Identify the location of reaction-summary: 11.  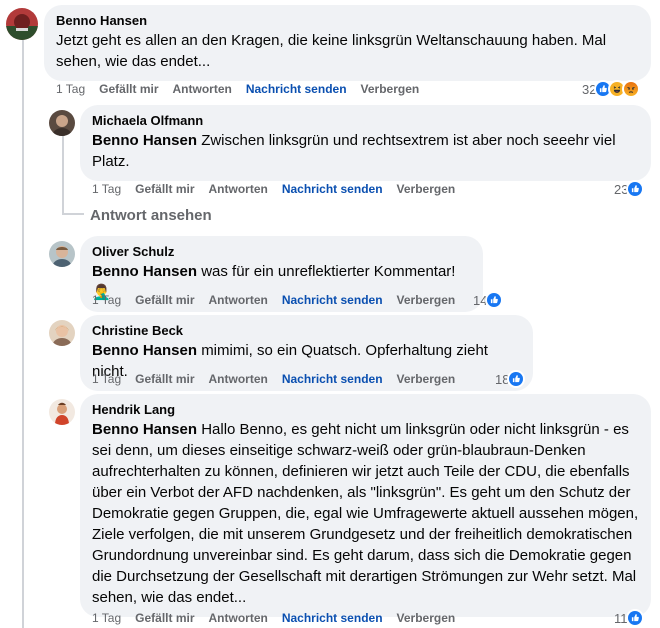
(629, 618).